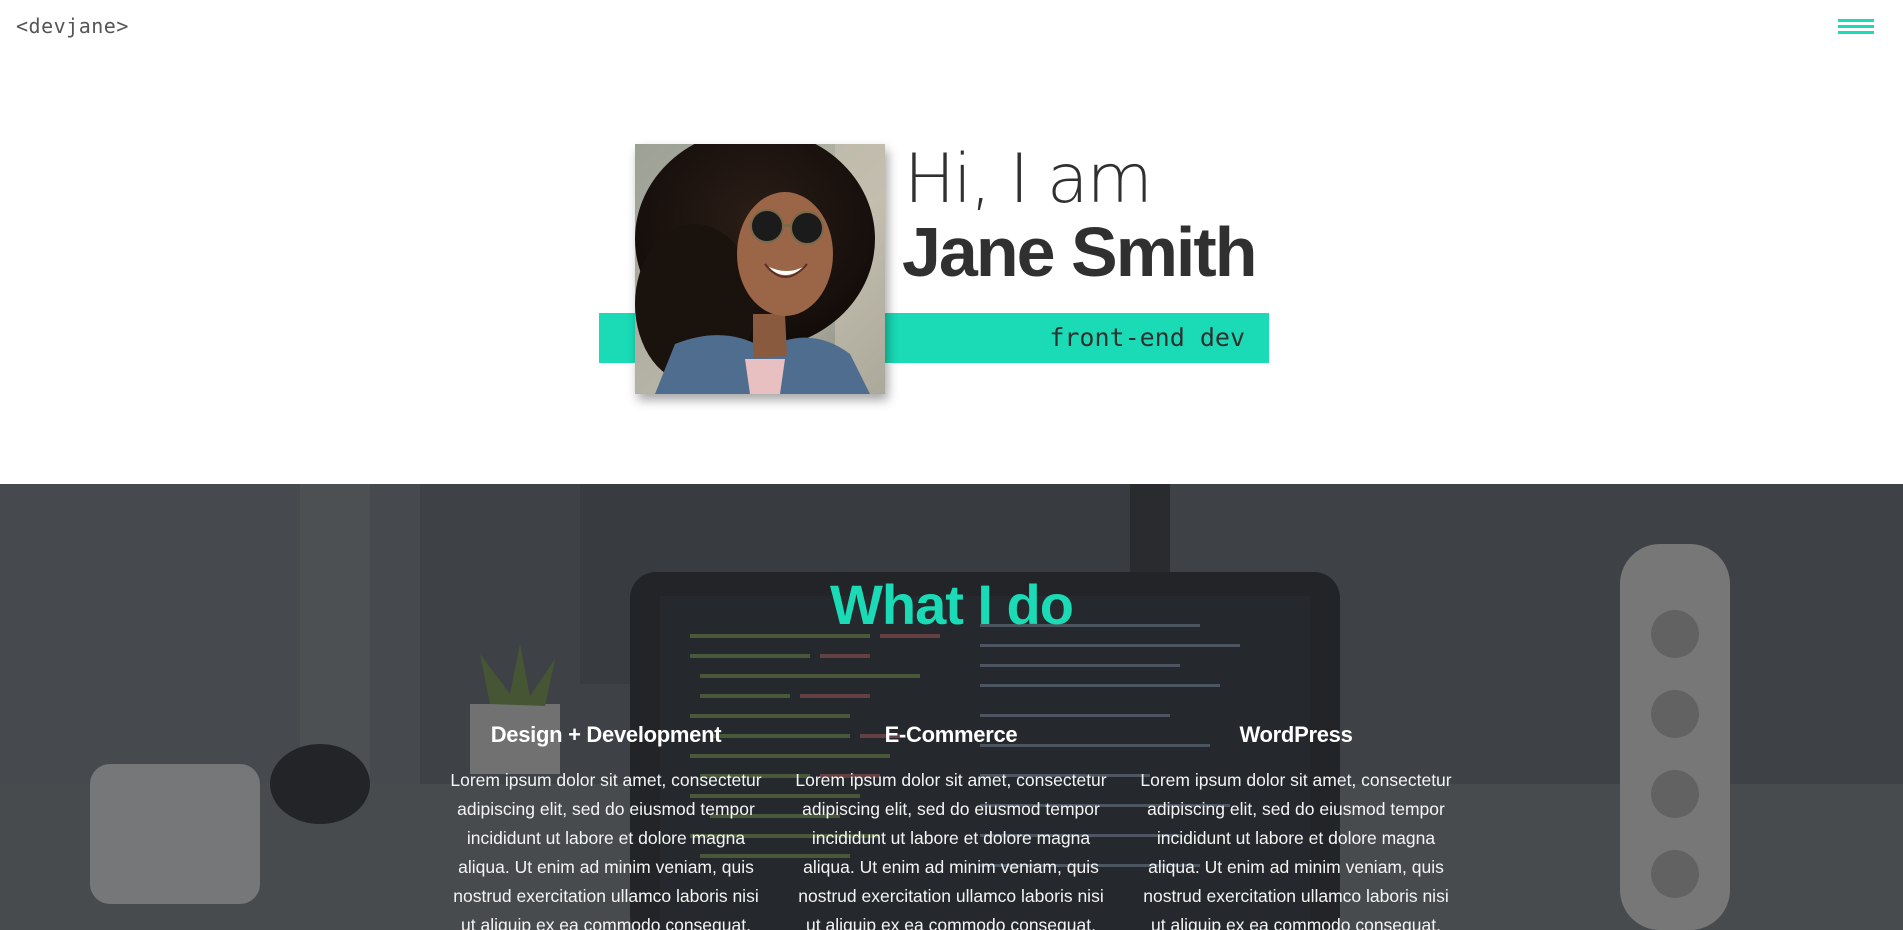 The width and height of the screenshot is (1903, 930). Describe the element at coordinates (1147, 337) in the screenshot. I see `hero-role: front-end dev` at that location.